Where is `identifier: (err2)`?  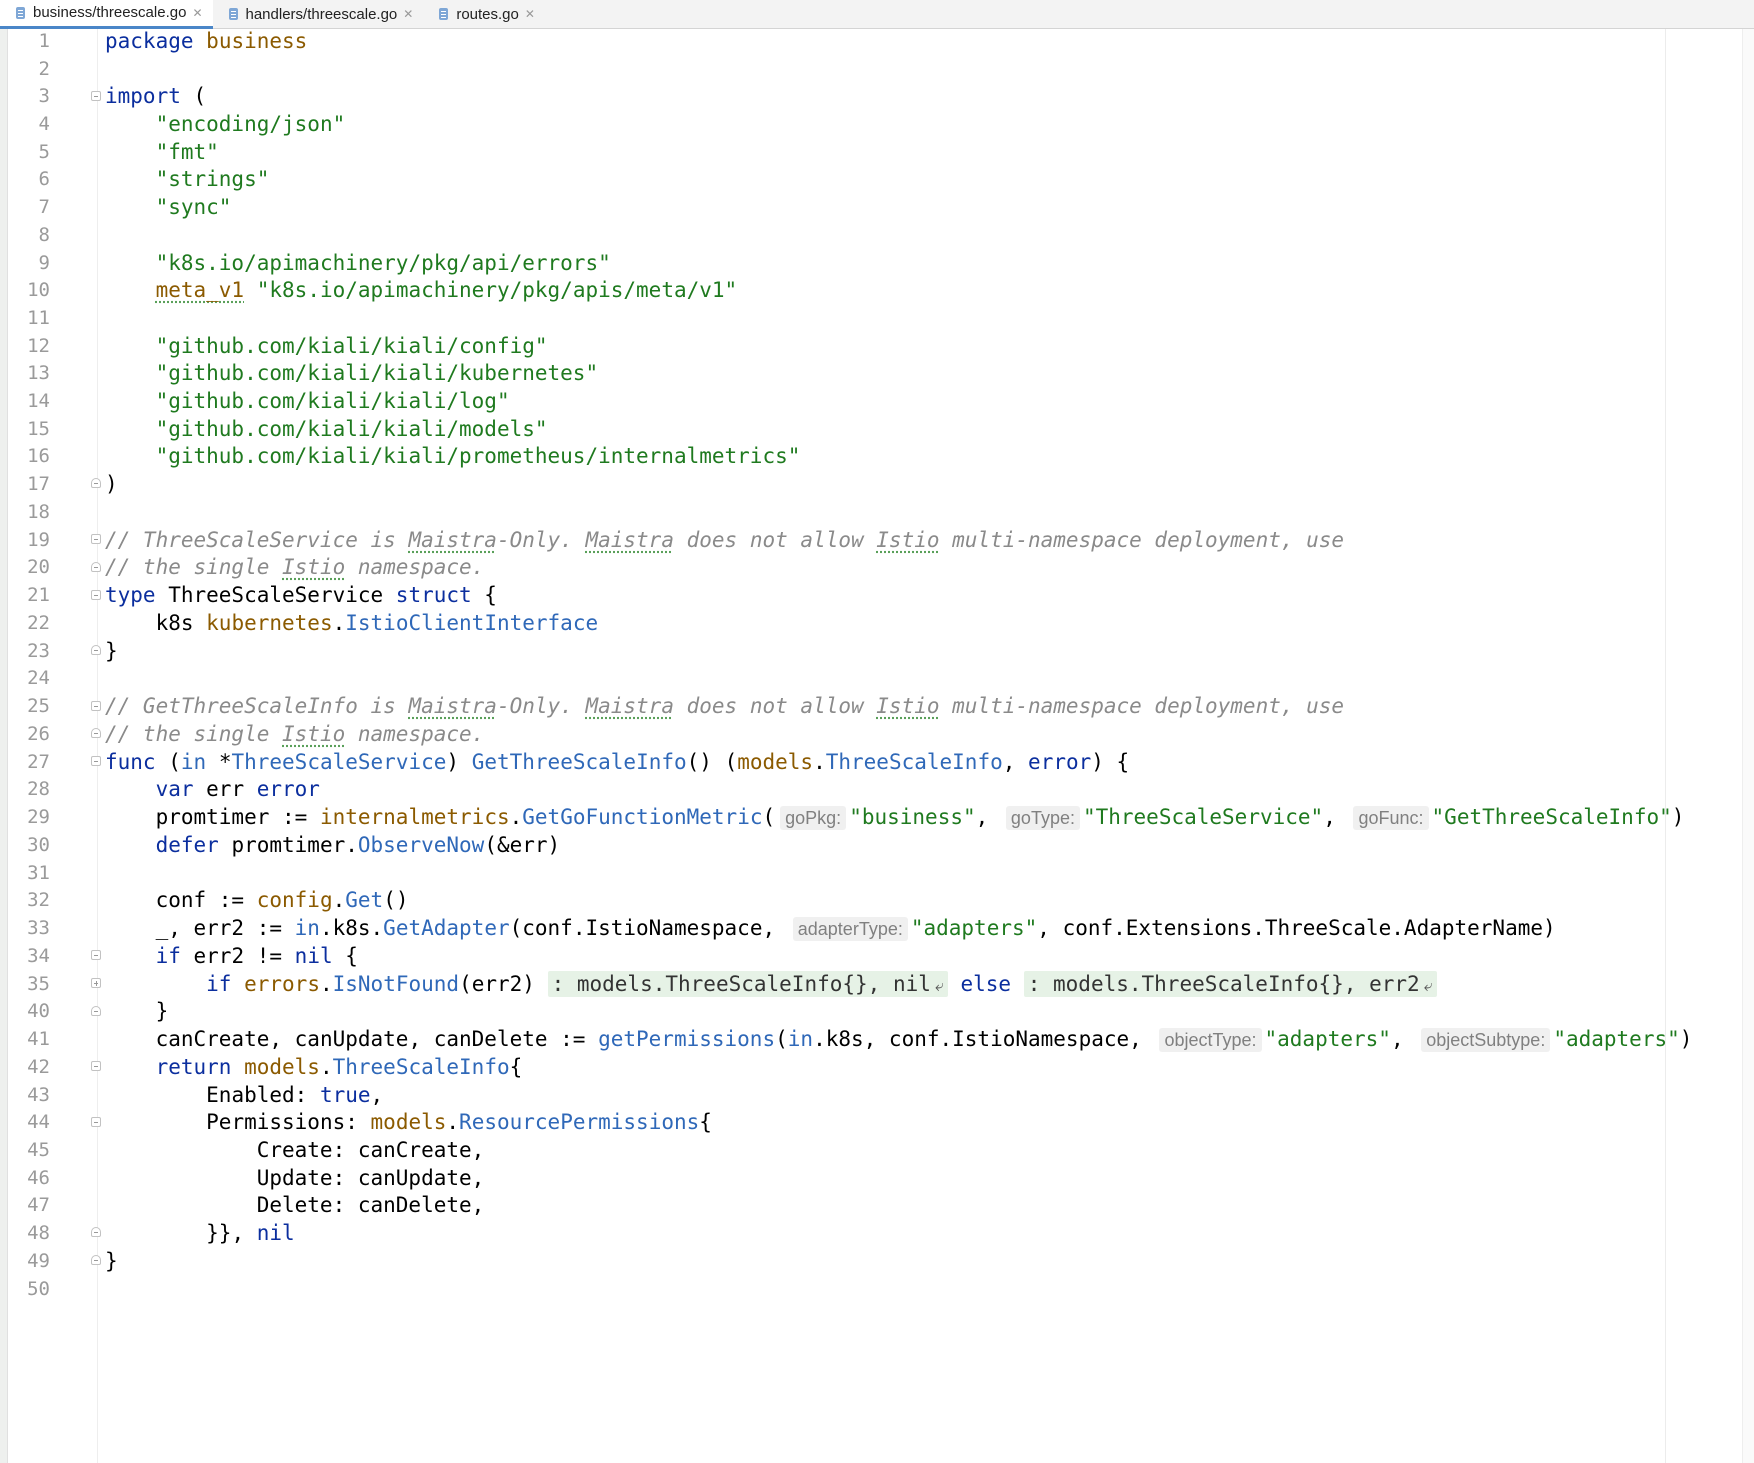
identifier: (err2) is located at coordinates (503, 984).